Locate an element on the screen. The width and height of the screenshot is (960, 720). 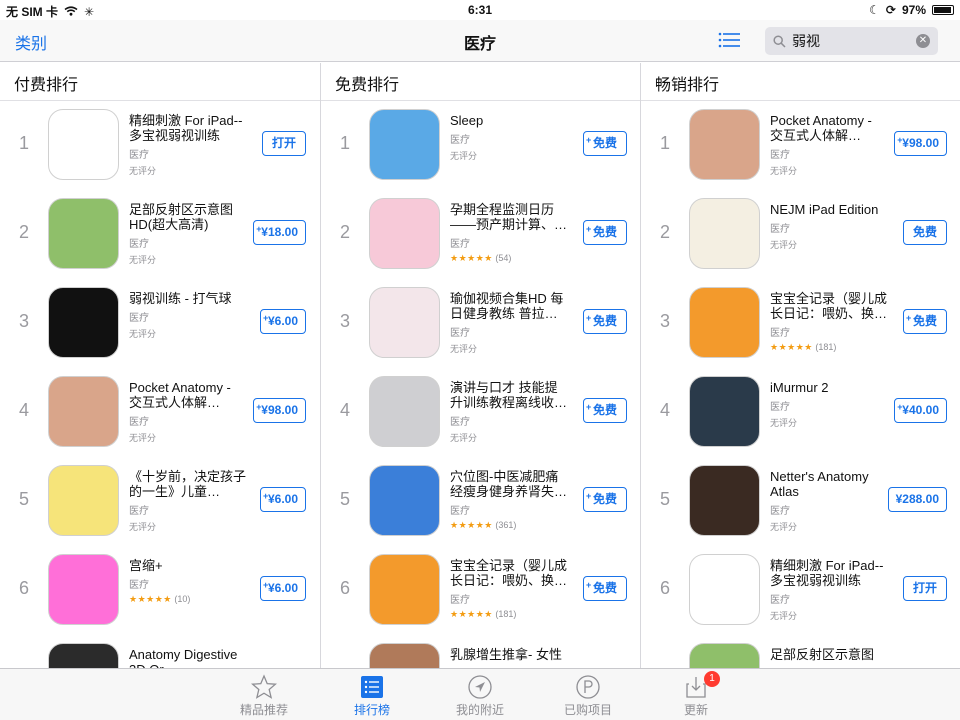
app-row: 4 演讲与口才 技能提升训练教程离线收… 医疗 无评分 + 免费 is located at coordinates (480, 420).